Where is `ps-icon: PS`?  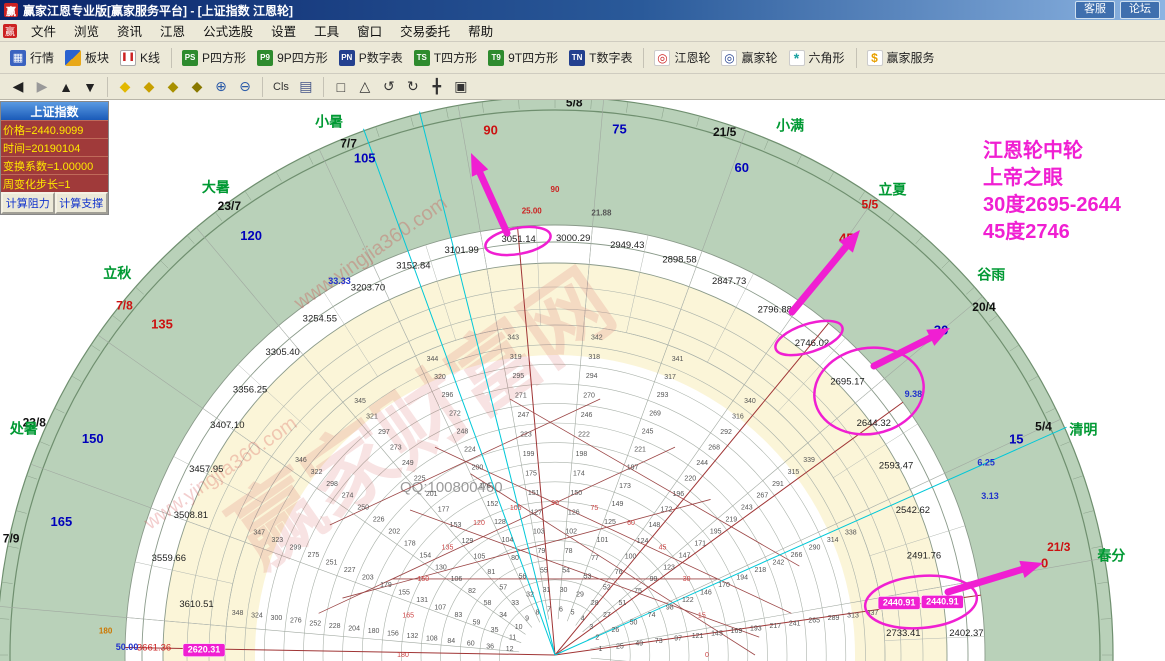 ps-icon: PS is located at coordinates (190, 57).